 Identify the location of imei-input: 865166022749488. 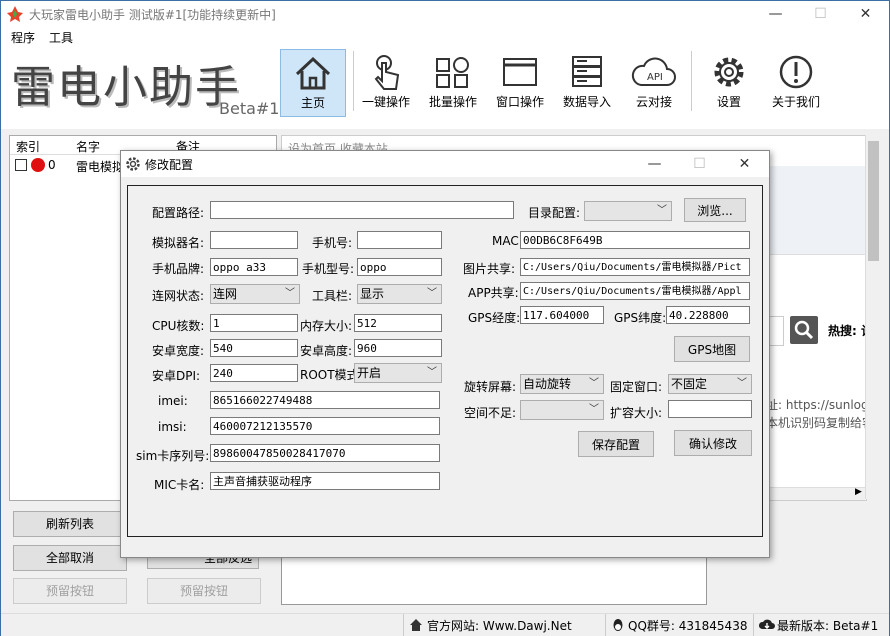
(325, 400).